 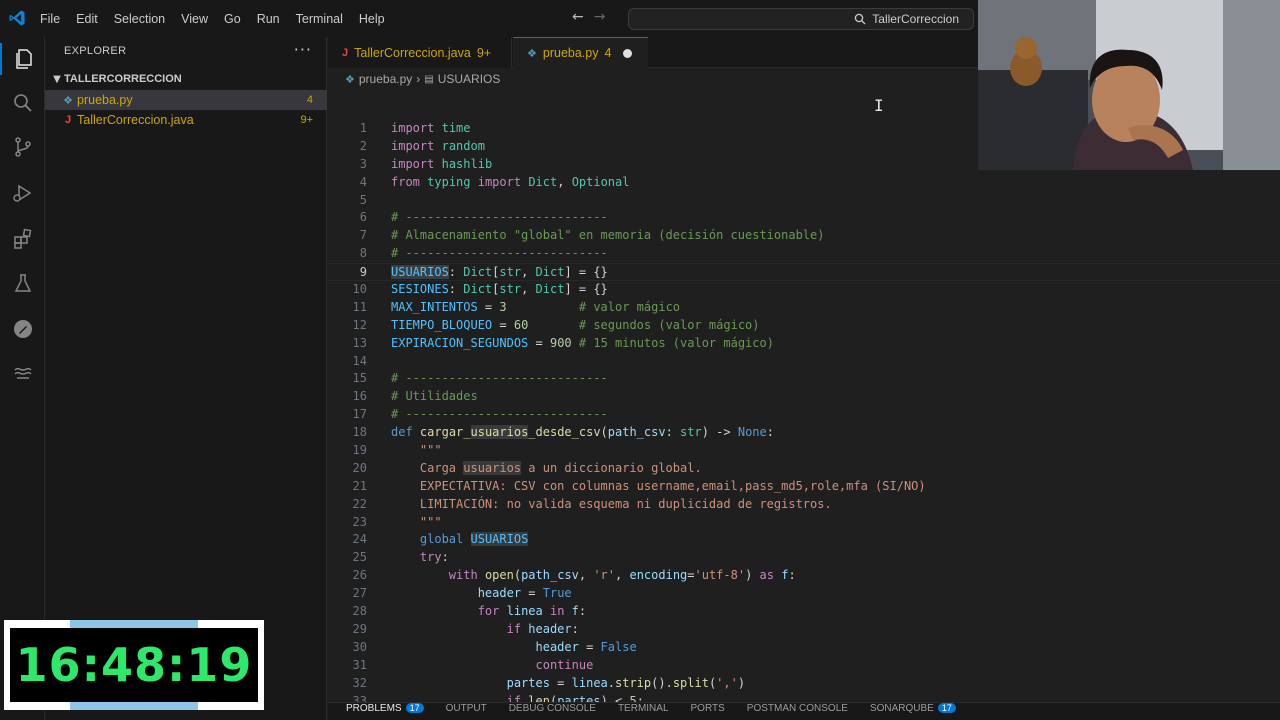 What do you see at coordinates (804, 523) in the screenshot?
I see `code-line: 23 """` at bounding box center [804, 523].